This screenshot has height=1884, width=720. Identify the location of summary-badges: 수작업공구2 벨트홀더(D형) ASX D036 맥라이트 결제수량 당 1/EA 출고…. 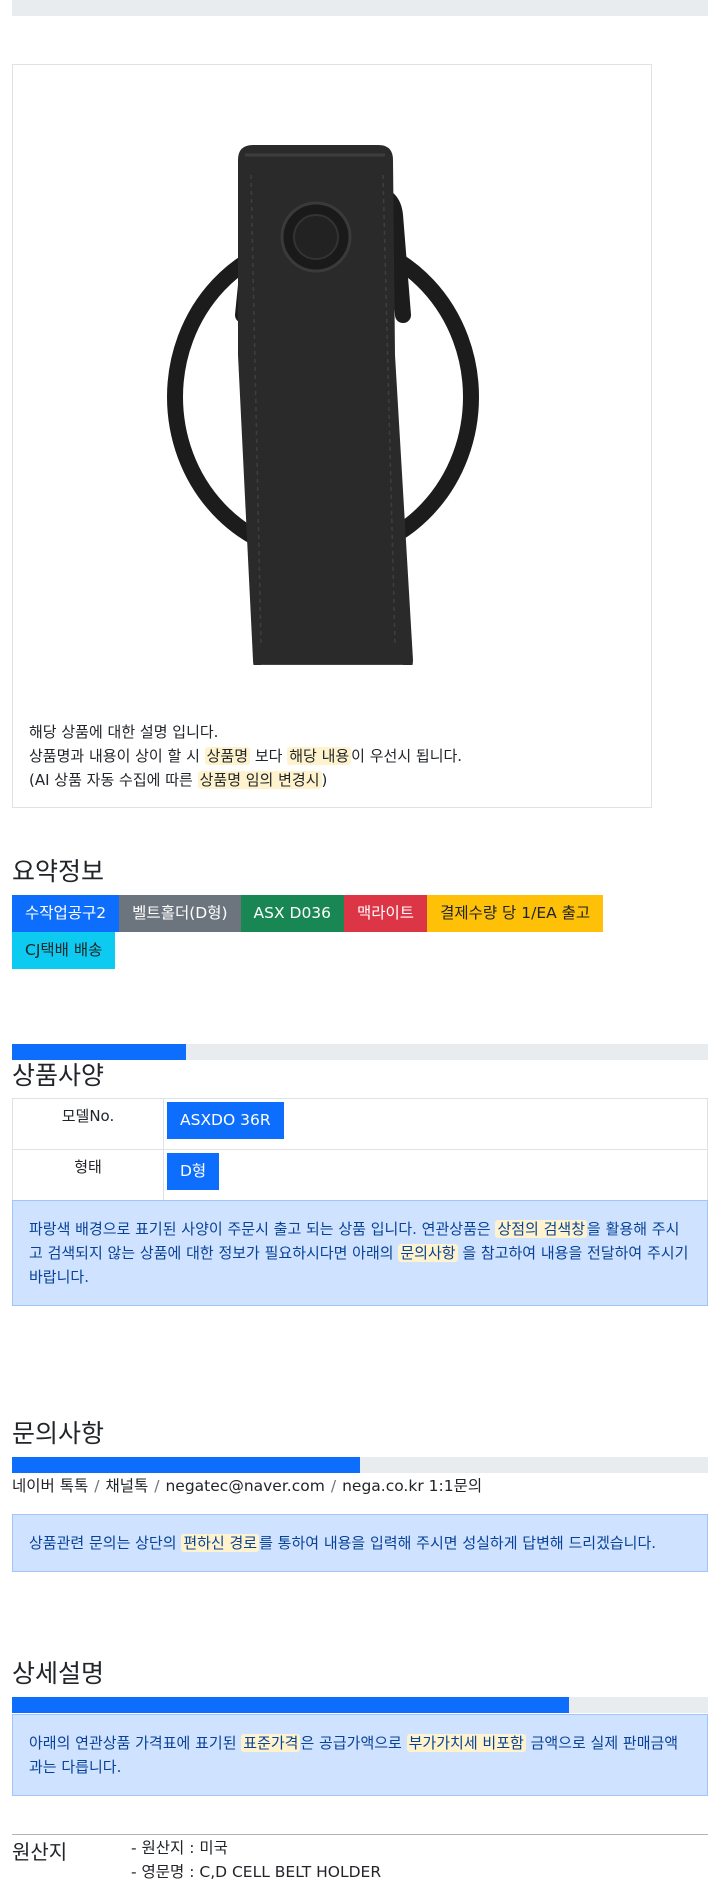
(332, 932).